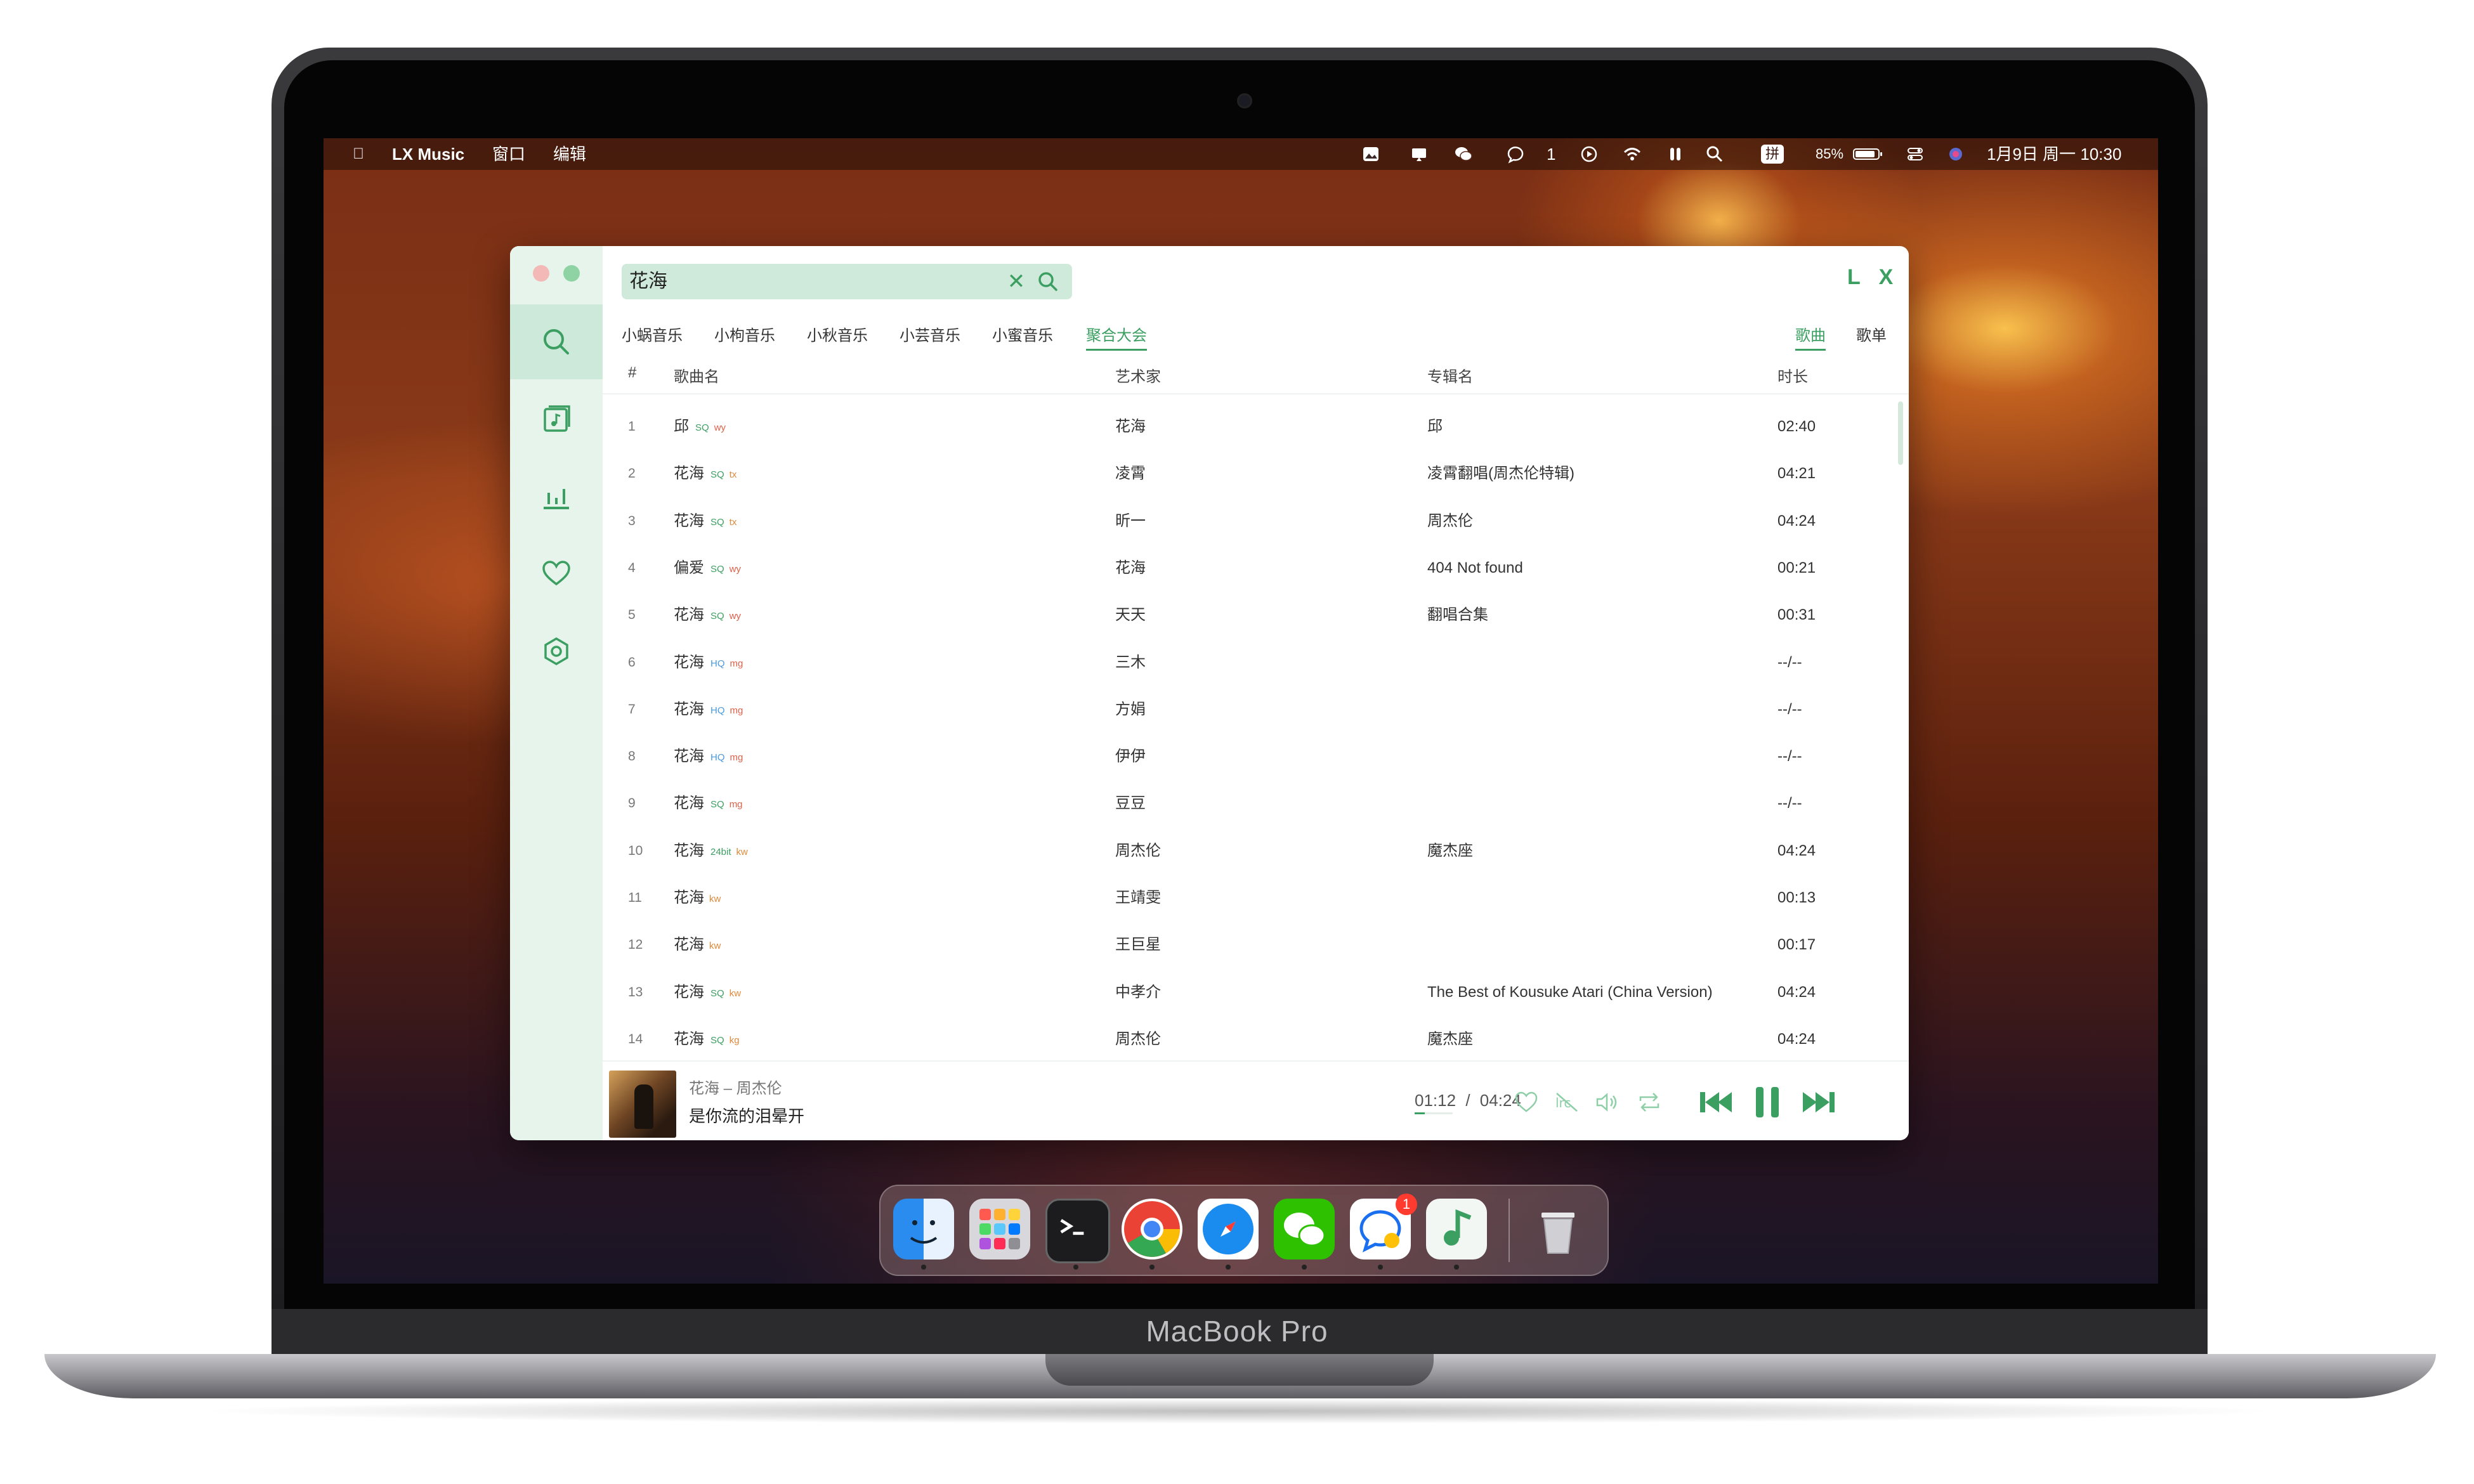  I want to click on nav-playlist, so click(556, 419).